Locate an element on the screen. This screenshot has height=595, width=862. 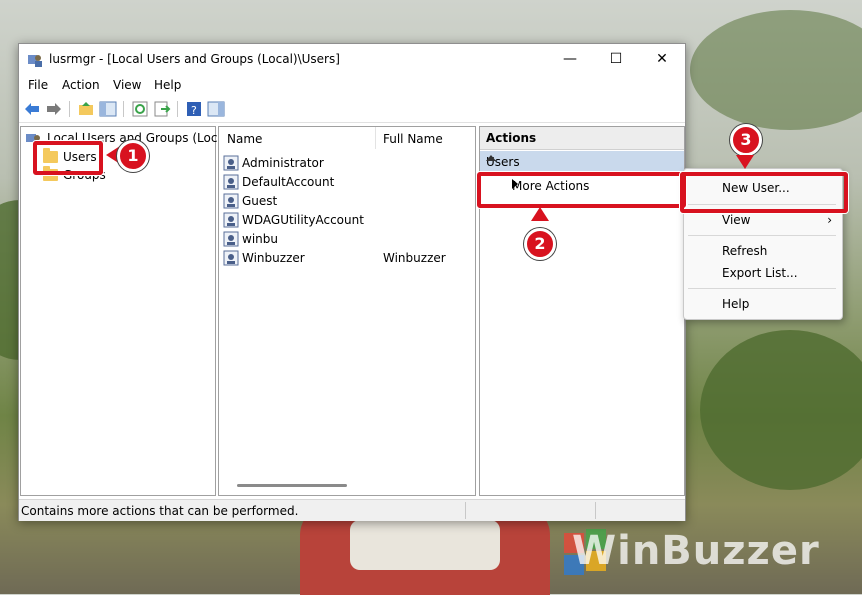
user-full-name: Winbuzzer is located at coordinates (414, 258).